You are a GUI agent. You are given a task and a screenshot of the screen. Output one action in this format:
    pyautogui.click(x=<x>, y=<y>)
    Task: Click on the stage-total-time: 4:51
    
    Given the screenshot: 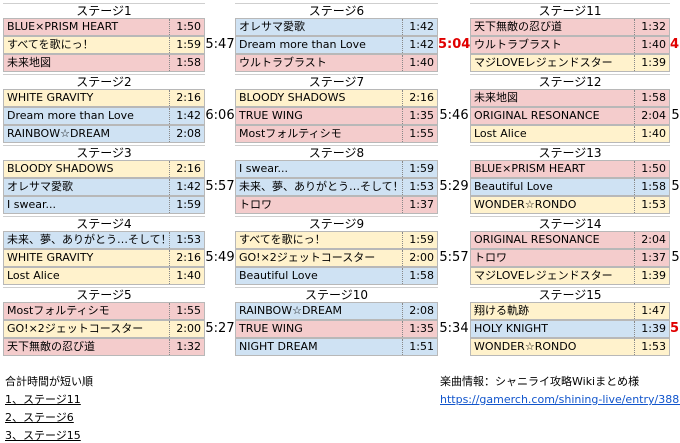 What is the action you would take?
    pyautogui.click(x=675, y=44)
    